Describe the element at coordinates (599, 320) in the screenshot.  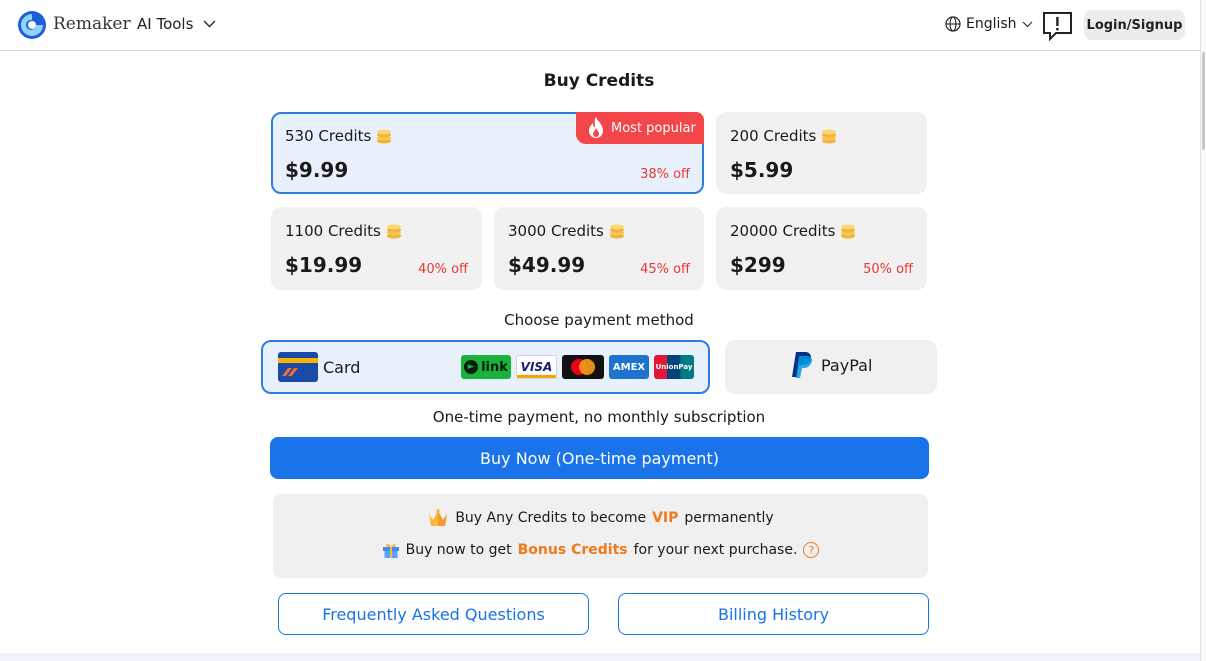
I see `payment-method-title: Choose payment method` at that location.